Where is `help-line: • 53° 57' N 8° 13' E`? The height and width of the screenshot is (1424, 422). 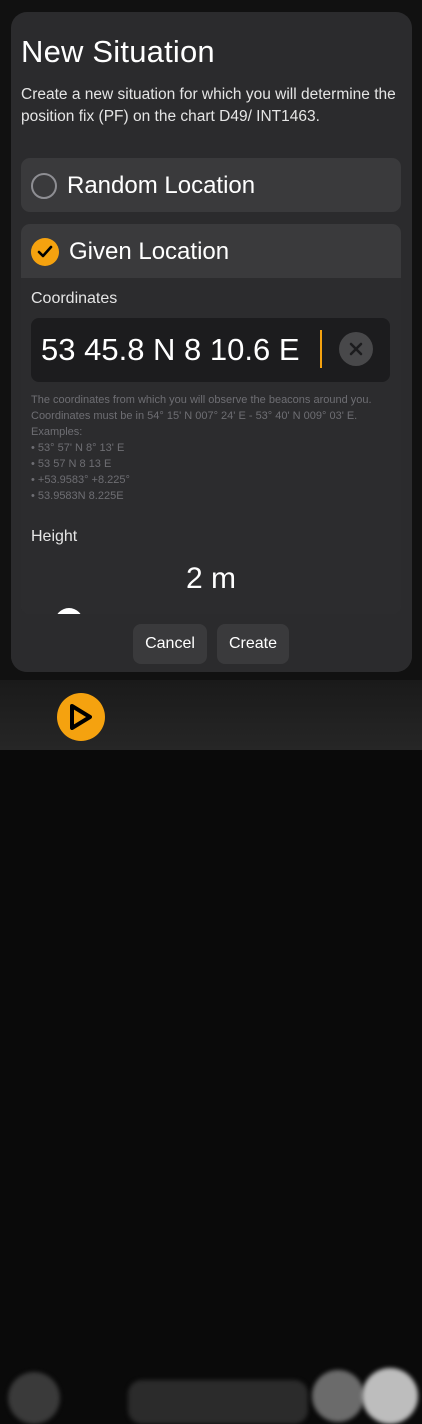 help-line: • 53° 57' N 8° 13' E is located at coordinates (78, 448).